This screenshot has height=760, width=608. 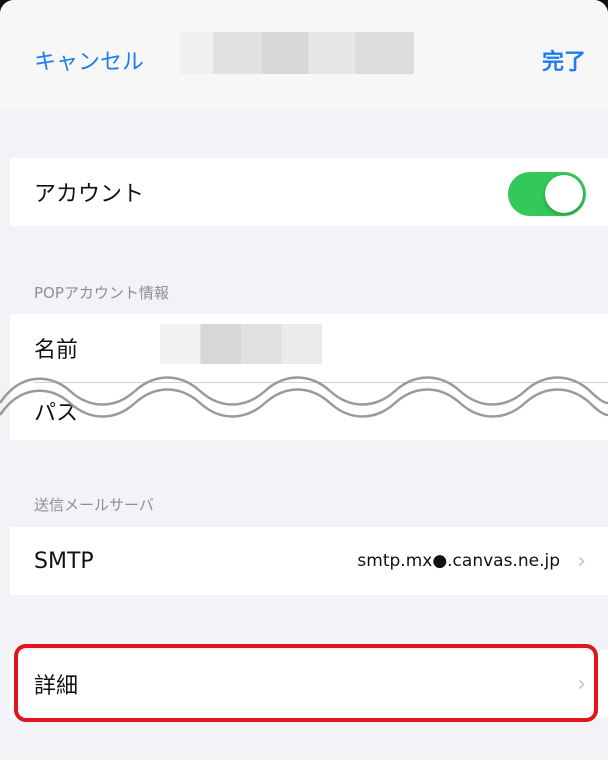 I want to click on outgoing-server-group: SMTP smtp.mx●.canvas.ne.jp ›, so click(x=309, y=561).